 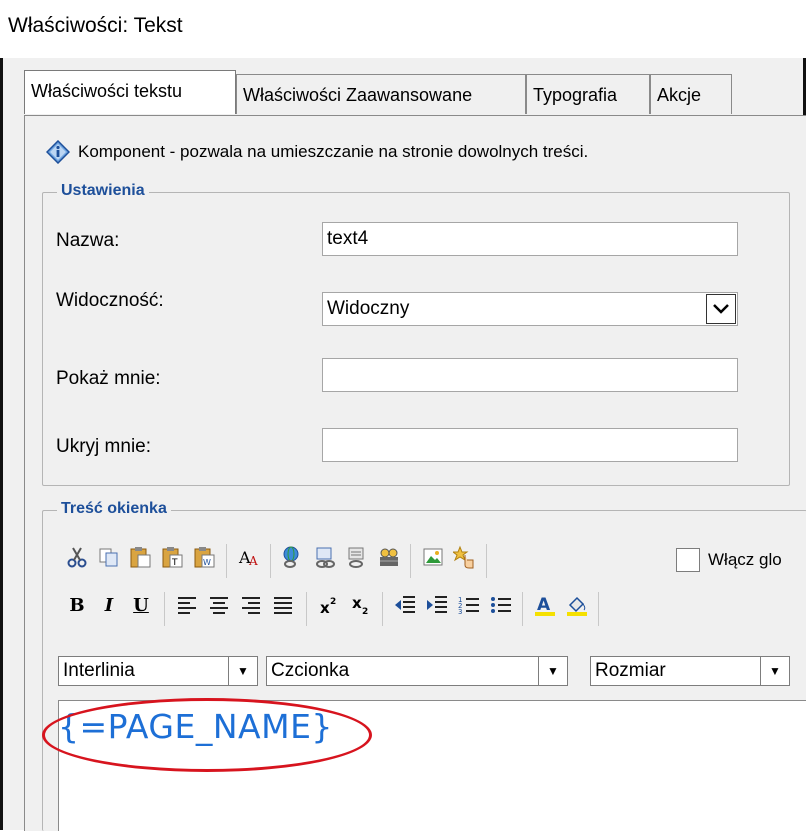 I want to click on global-checkbox, so click(x=688, y=560).